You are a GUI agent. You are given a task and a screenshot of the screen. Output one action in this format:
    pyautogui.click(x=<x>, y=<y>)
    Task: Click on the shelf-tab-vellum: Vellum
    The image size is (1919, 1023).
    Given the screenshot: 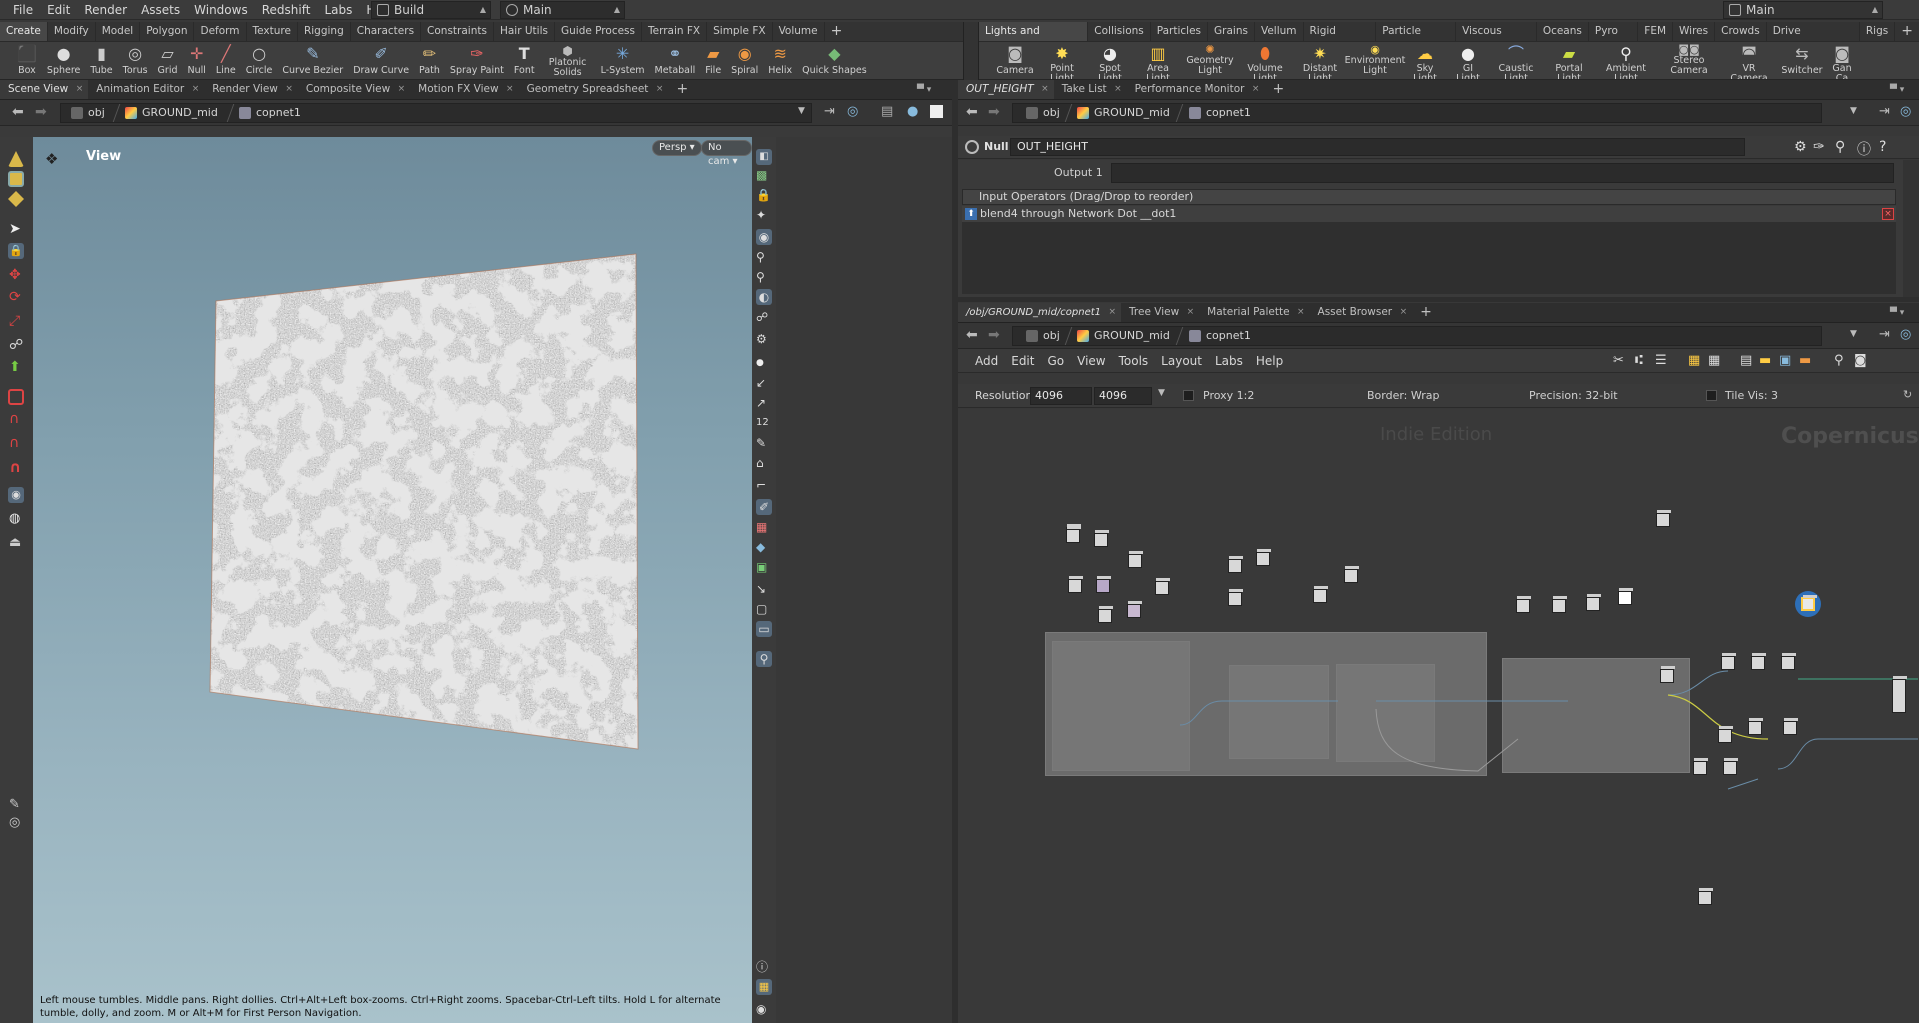 What is the action you would take?
    pyautogui.click(x=1279, y=31)
    